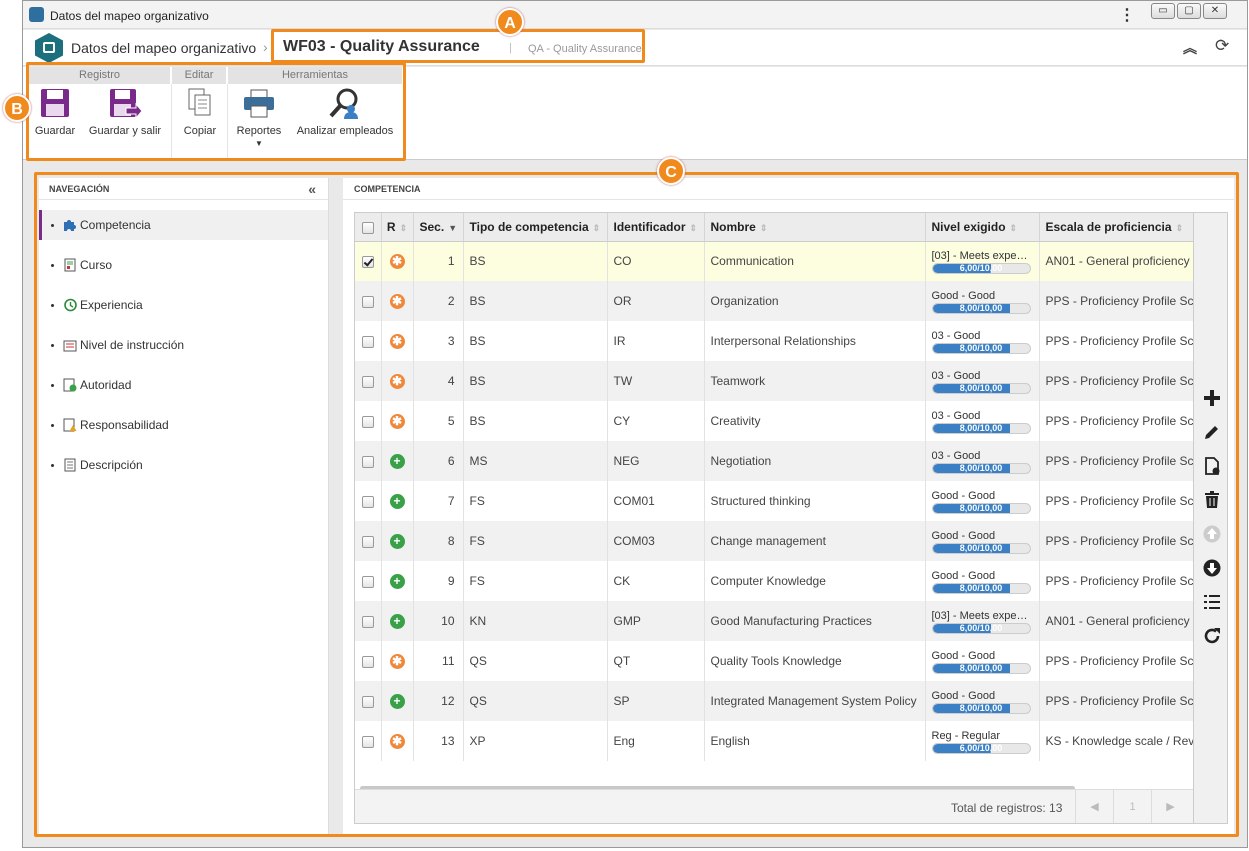 The width and height of the screenshot is (1249, 851). What do you see at coordinates (55, 112) in the screenshot?
I see `save-button: Guardar` at bounding box center [55, 112].